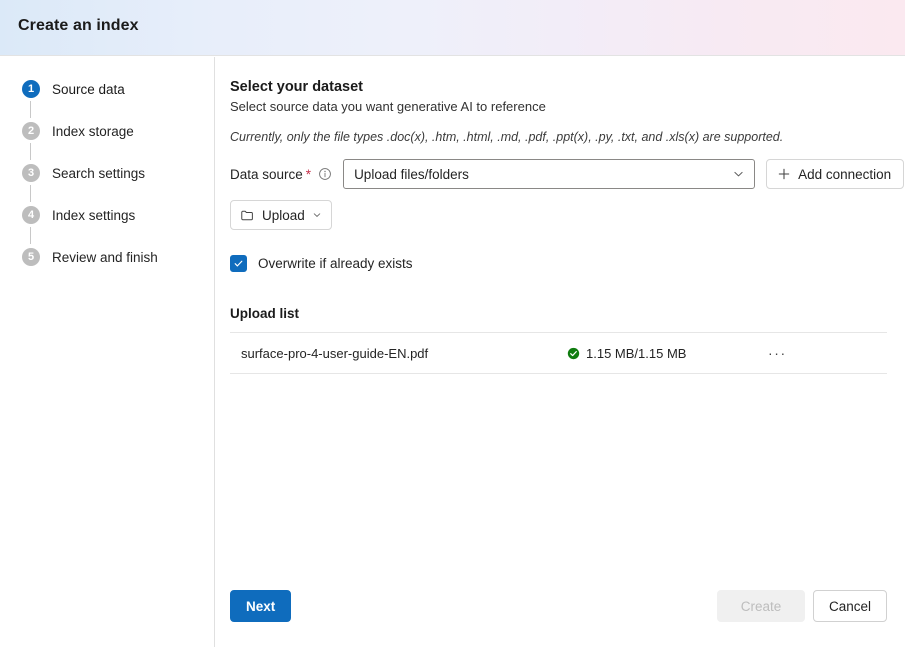 This screenshot has width=905, height=647. Describe the element at coordinates (247, 215) in the screenshot. I see `folder-icon` at that location.